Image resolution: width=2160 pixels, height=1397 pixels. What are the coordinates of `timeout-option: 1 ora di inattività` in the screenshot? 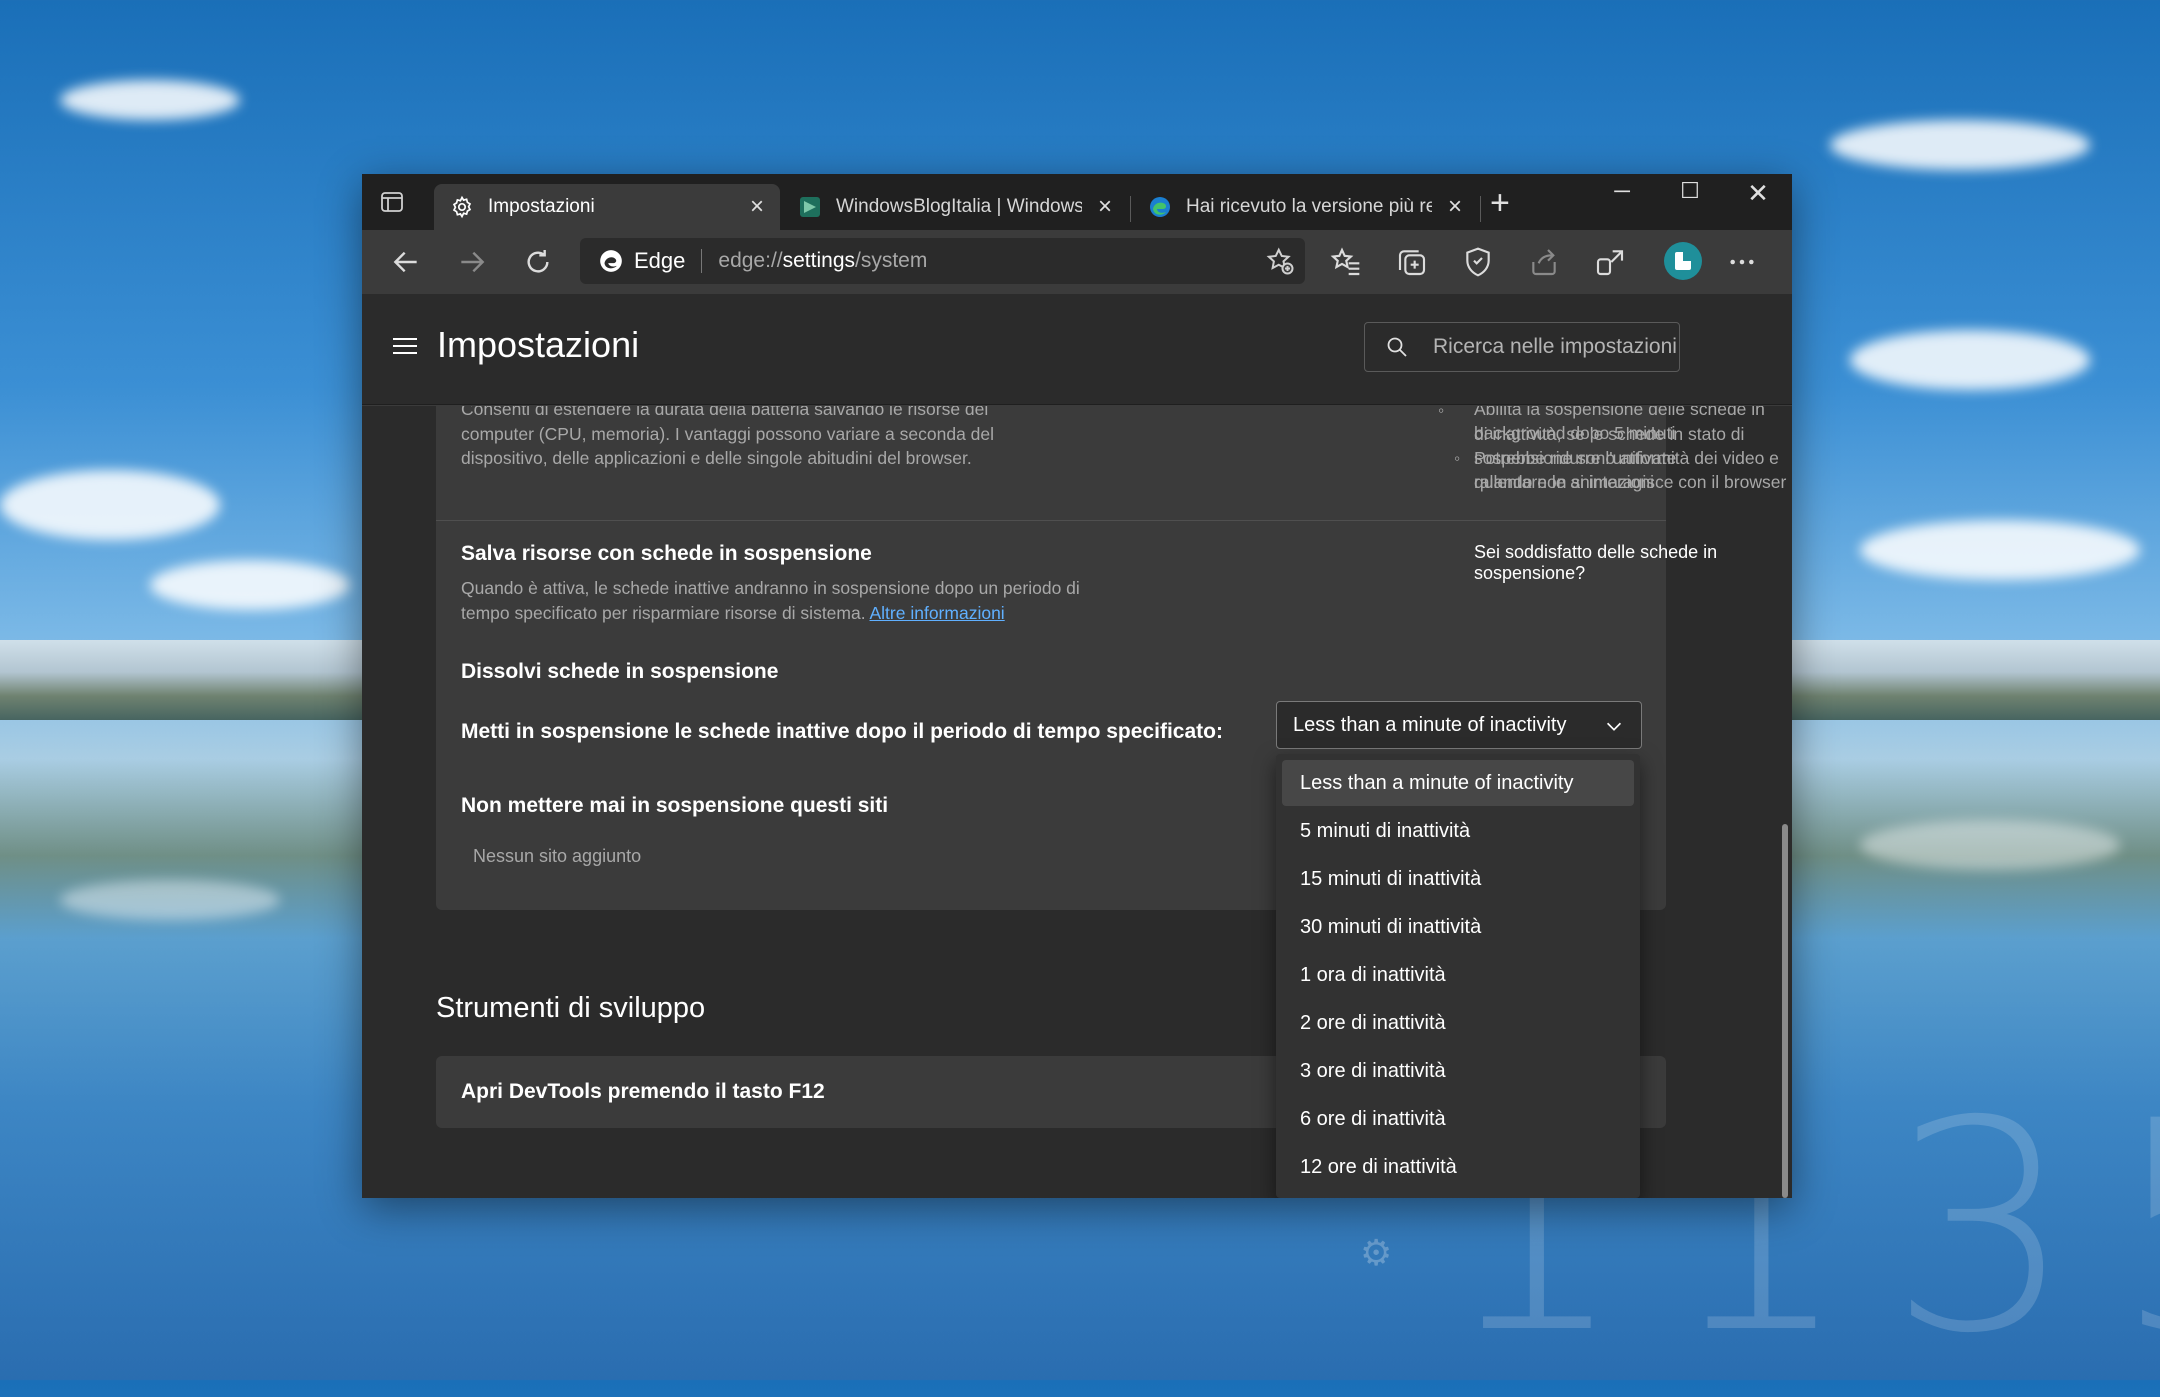 It's located at (1458, 975).